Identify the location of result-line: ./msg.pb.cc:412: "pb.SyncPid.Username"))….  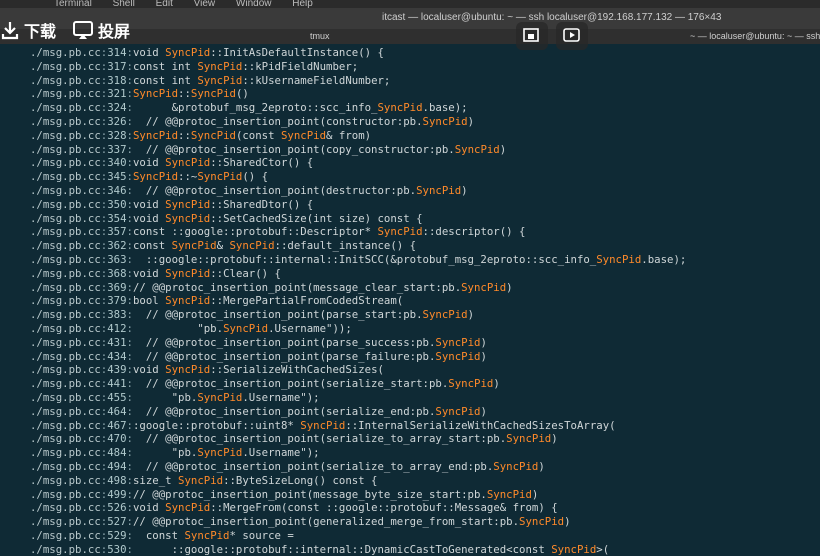
(358, 329).